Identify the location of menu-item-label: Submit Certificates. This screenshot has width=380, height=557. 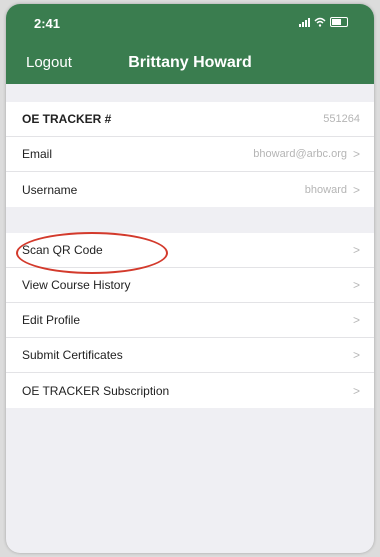
(72, 355).